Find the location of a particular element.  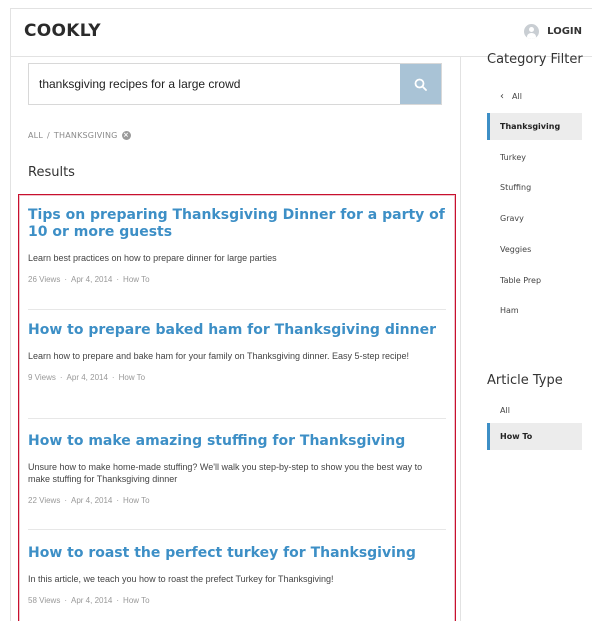

article-type-how-to: How To is located at coordinates (534, 436).